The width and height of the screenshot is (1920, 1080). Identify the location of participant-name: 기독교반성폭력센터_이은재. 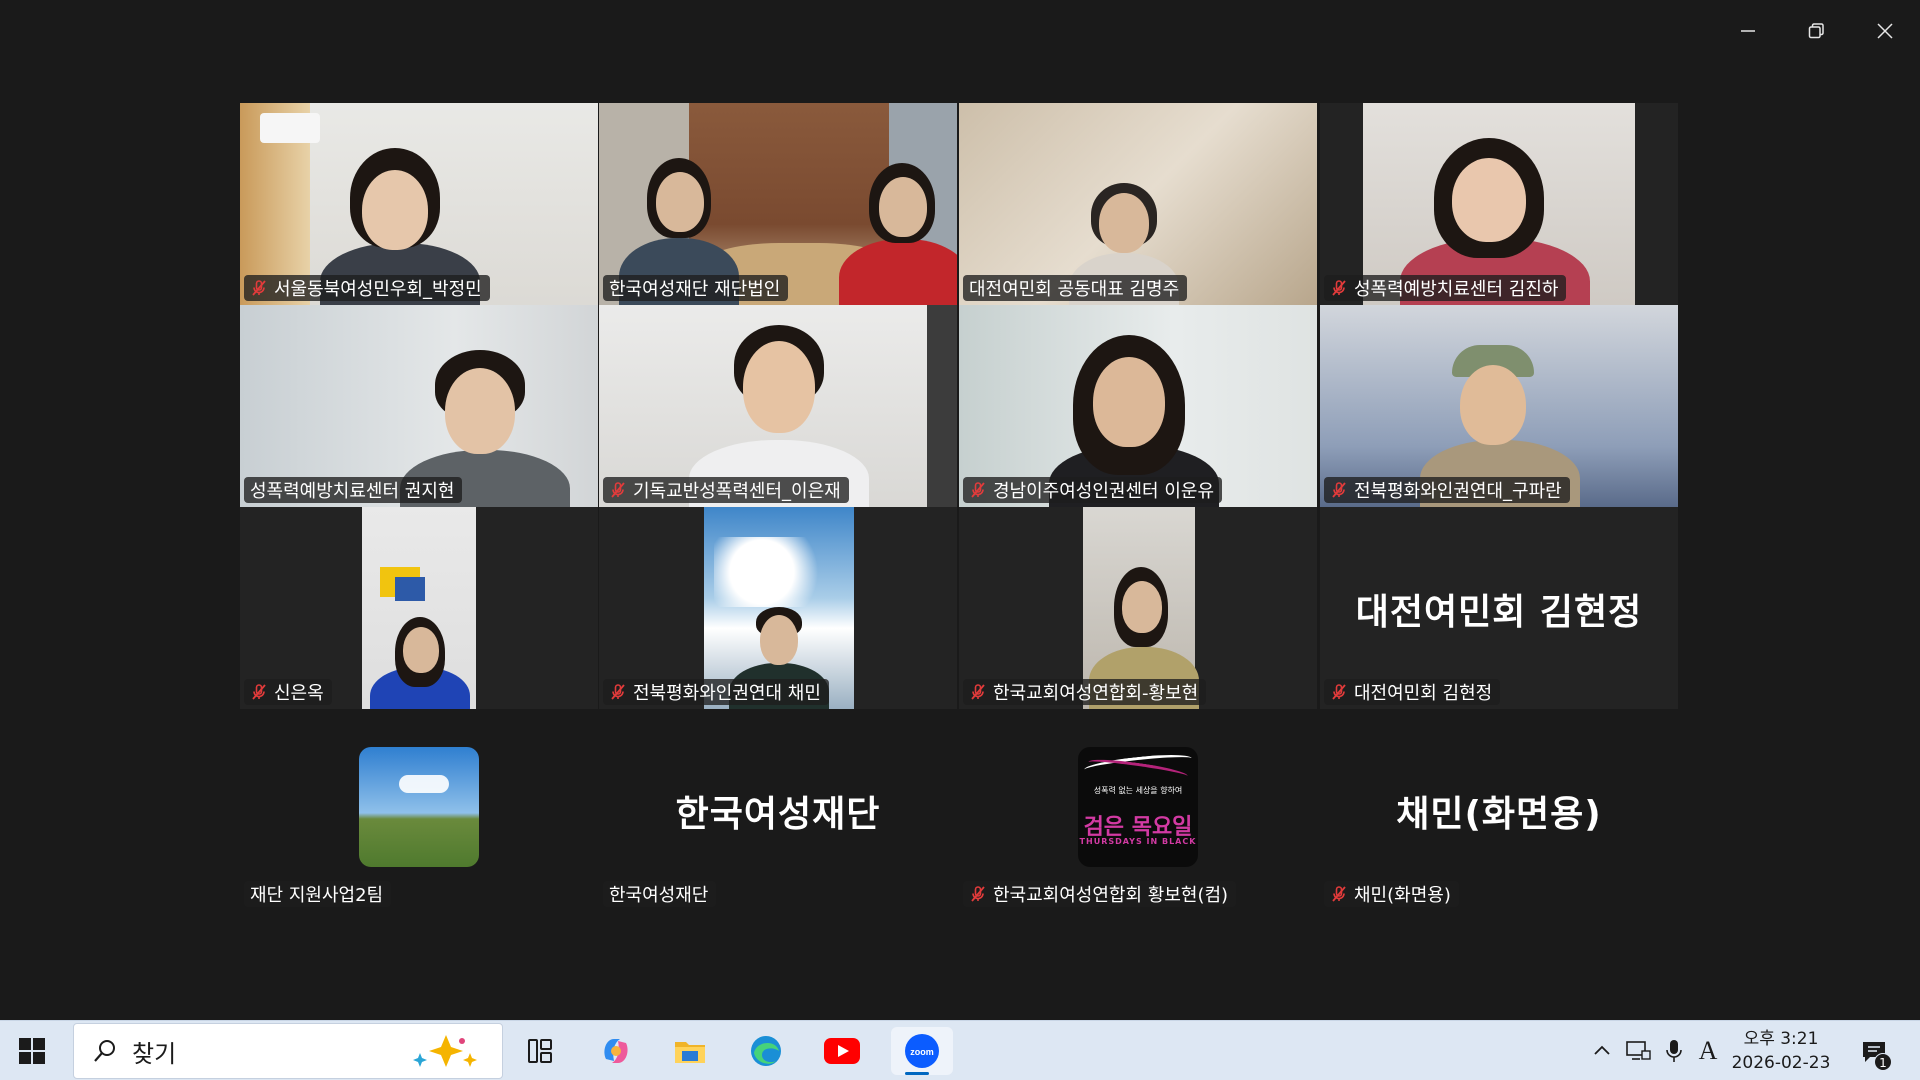
(737, 491).